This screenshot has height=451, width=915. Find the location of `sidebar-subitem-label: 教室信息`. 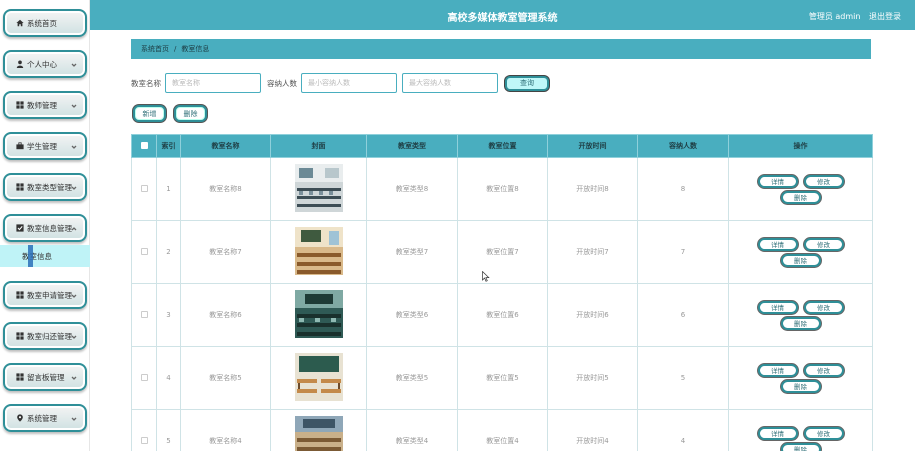

sidebar-subitem-label: 教室信息 is located at coordinates (37, 256).